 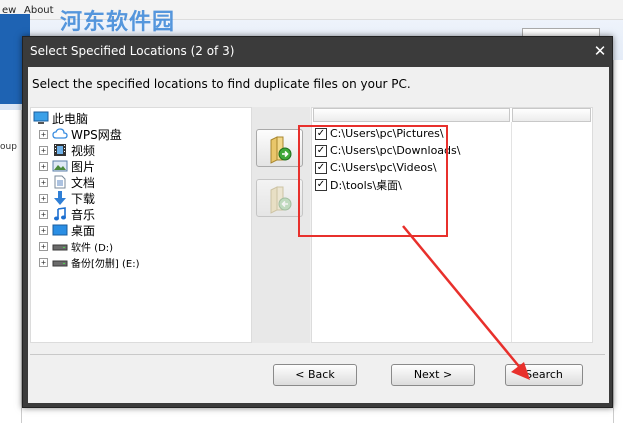 What do you see at coordinates (317, 354) in the screenshot?
I see `footer-divider` at bounding box center [317, 354].